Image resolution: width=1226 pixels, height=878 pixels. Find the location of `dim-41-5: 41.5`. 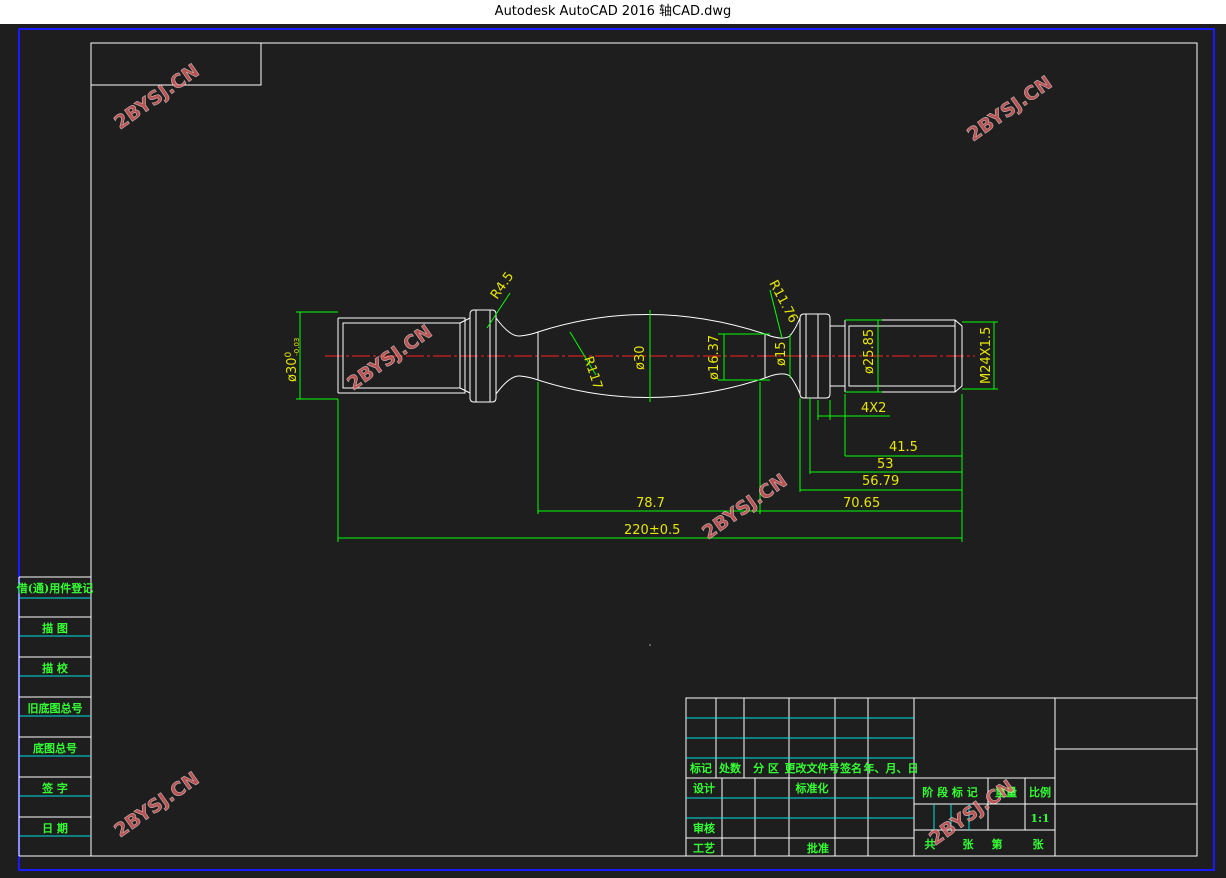

dim-41-5: 41.5 is located at coordinates (903, 447).